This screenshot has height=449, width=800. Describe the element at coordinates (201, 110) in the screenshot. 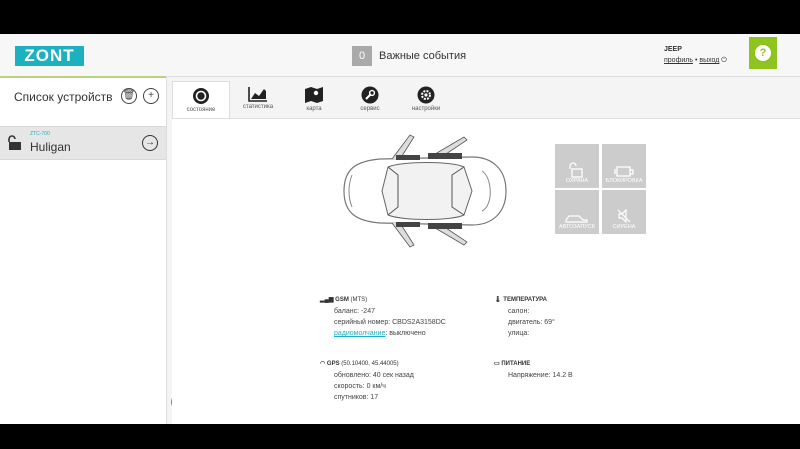

I see `tab-label: состояние` at that location.